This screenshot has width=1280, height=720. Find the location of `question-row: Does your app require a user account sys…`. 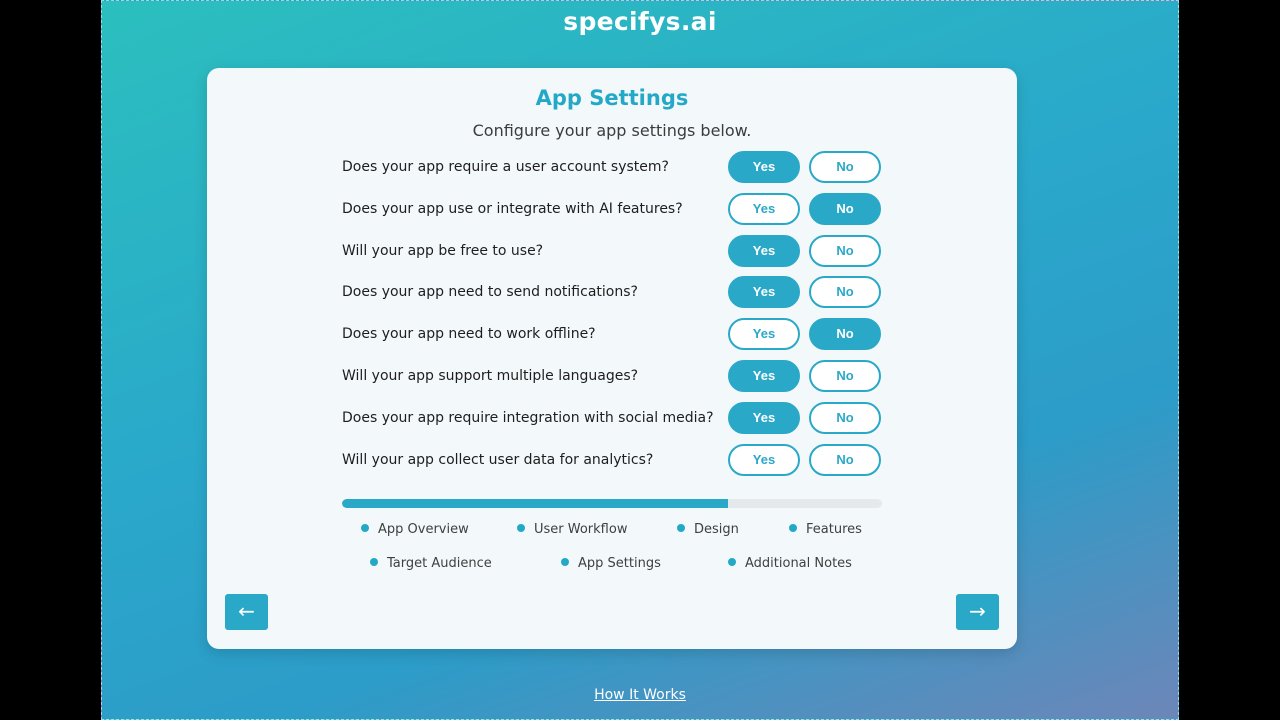

question-row: Does your app require a user account sys… is located at coordinates (612, 168).